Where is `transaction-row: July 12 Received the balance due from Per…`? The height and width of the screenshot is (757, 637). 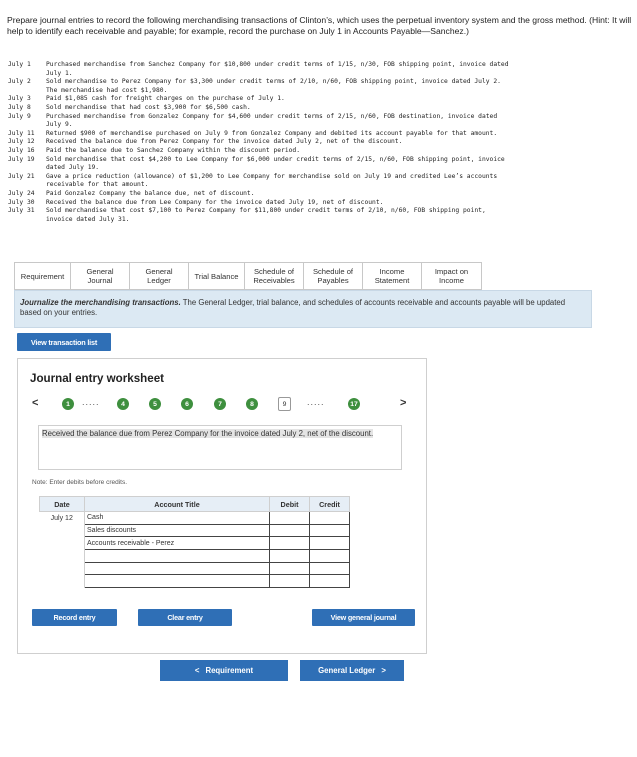
transaction-row: July 12 Received the balance due from Per… is located at coordinates (320, 142).